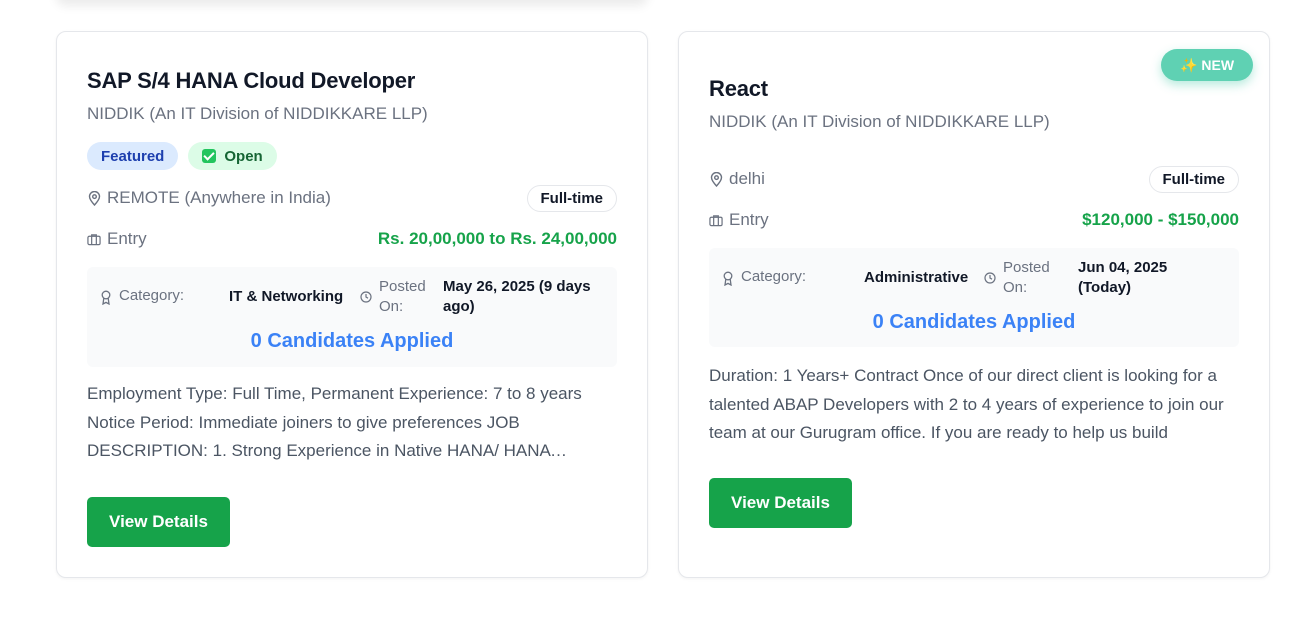 The width and height of the screenshot is (1296, 626). What do you see at coordinates (352, 239) in the screenshot?
I see `level-salary-row: Entry Rs. 20,00,000 to Rs. 24,00,000` at bounding box center [352, 239].